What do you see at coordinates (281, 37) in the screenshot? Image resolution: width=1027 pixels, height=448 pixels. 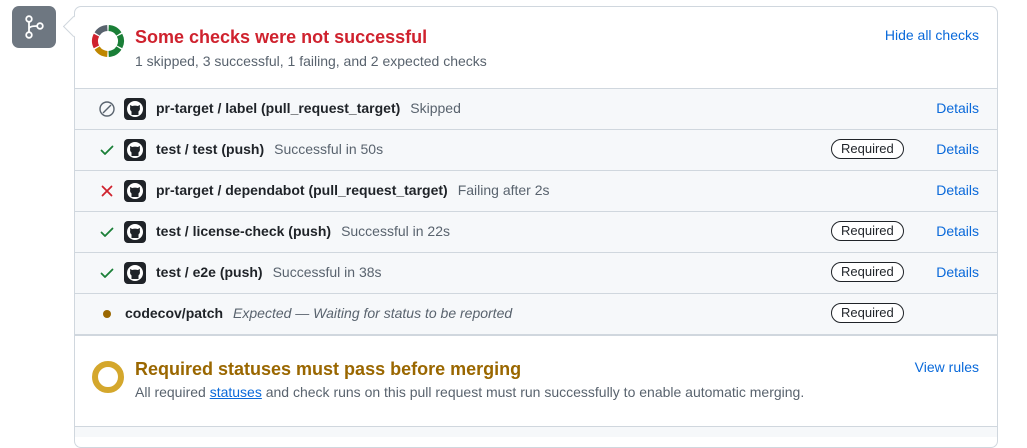 I see `checks-summary-title: Some checks were not successful` at bounding box center [281, 37].